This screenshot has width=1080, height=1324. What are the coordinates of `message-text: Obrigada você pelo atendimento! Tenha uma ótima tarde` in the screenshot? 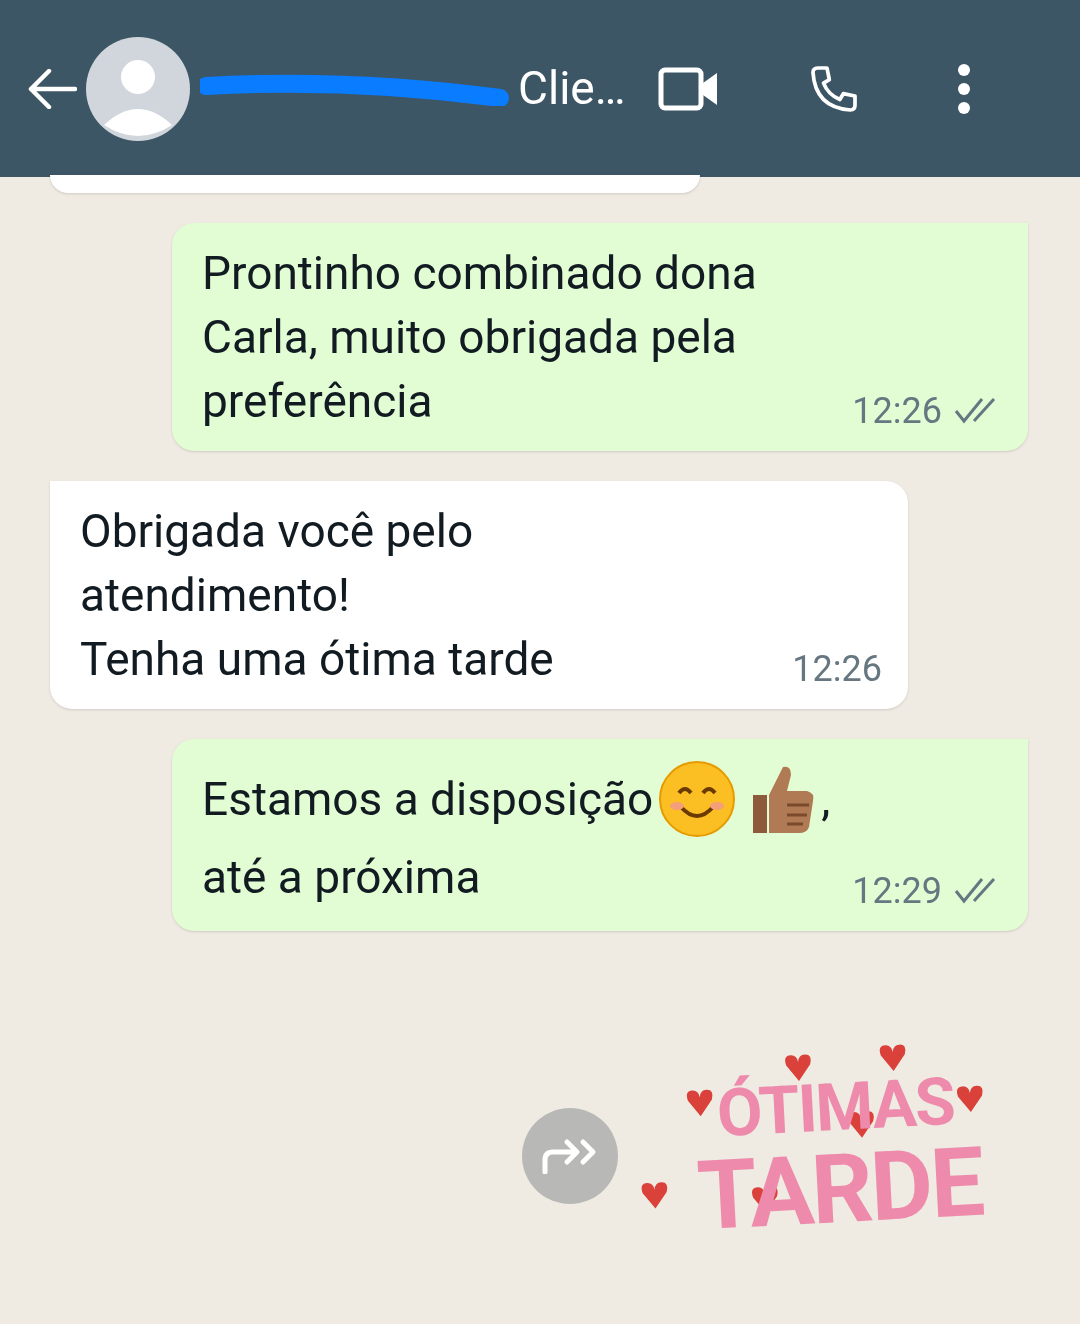 It's located at (317, 595).